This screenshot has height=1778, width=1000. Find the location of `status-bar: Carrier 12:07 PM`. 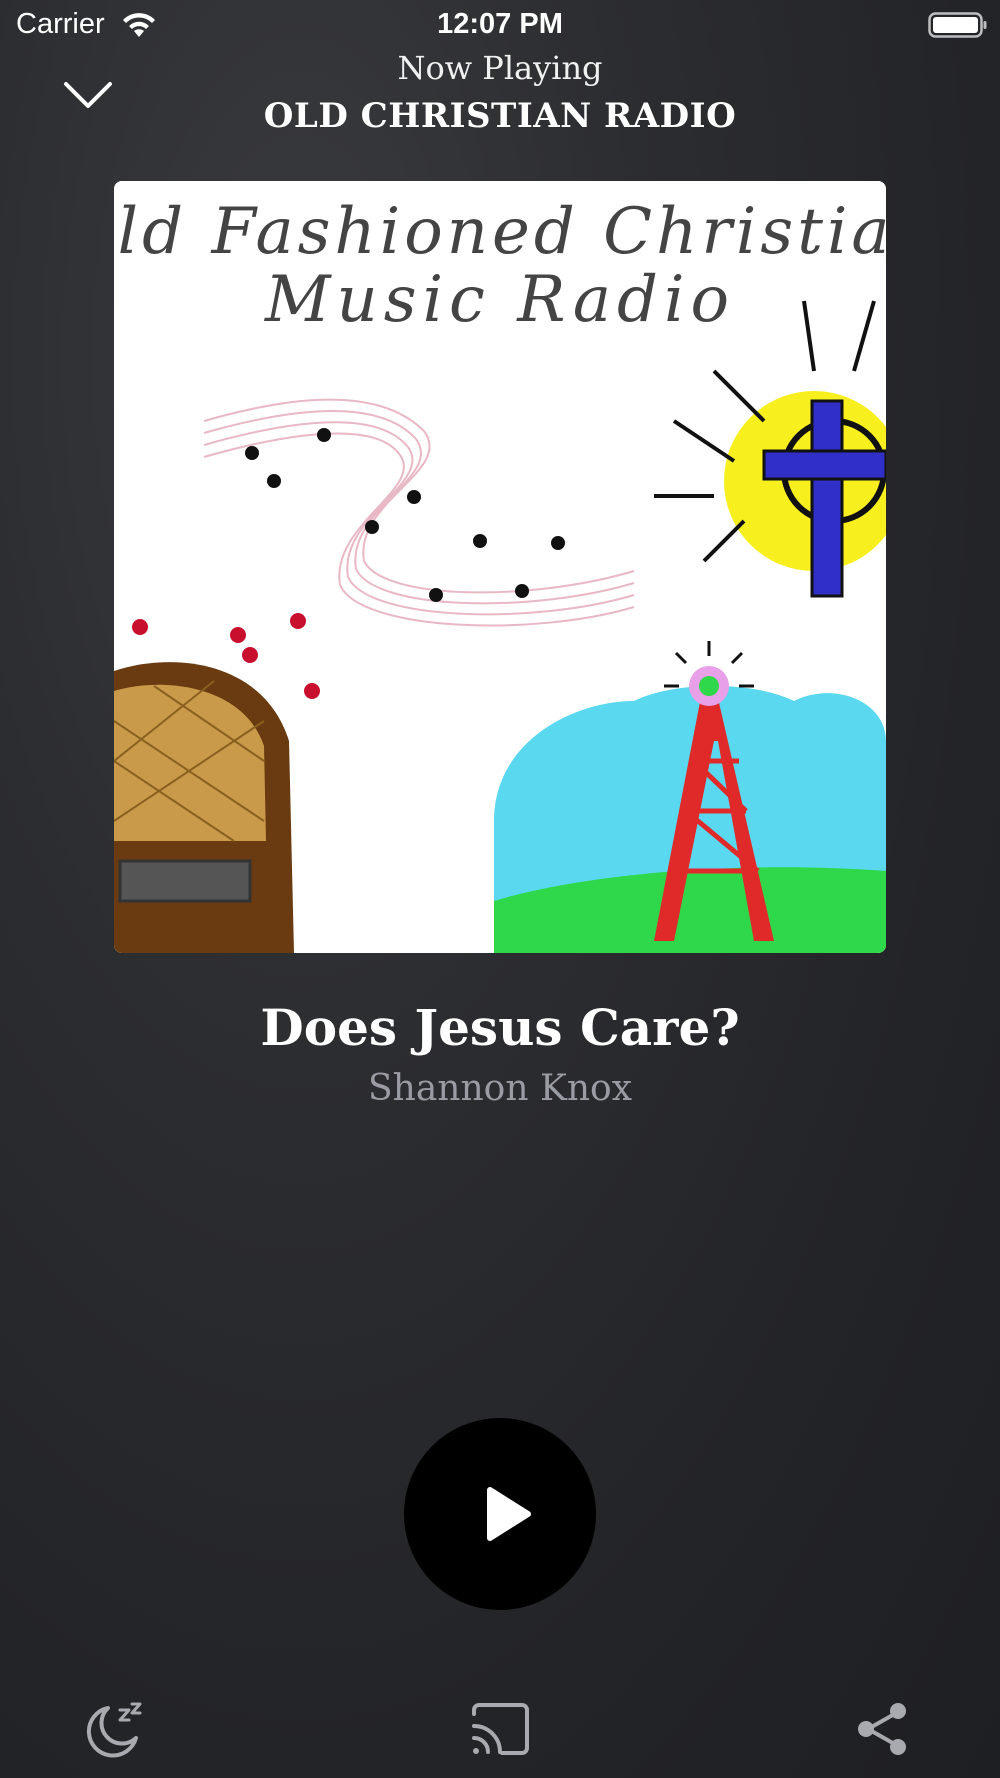

status-bar: Carrier 12:07 PM is located at coordinates (500, 25).